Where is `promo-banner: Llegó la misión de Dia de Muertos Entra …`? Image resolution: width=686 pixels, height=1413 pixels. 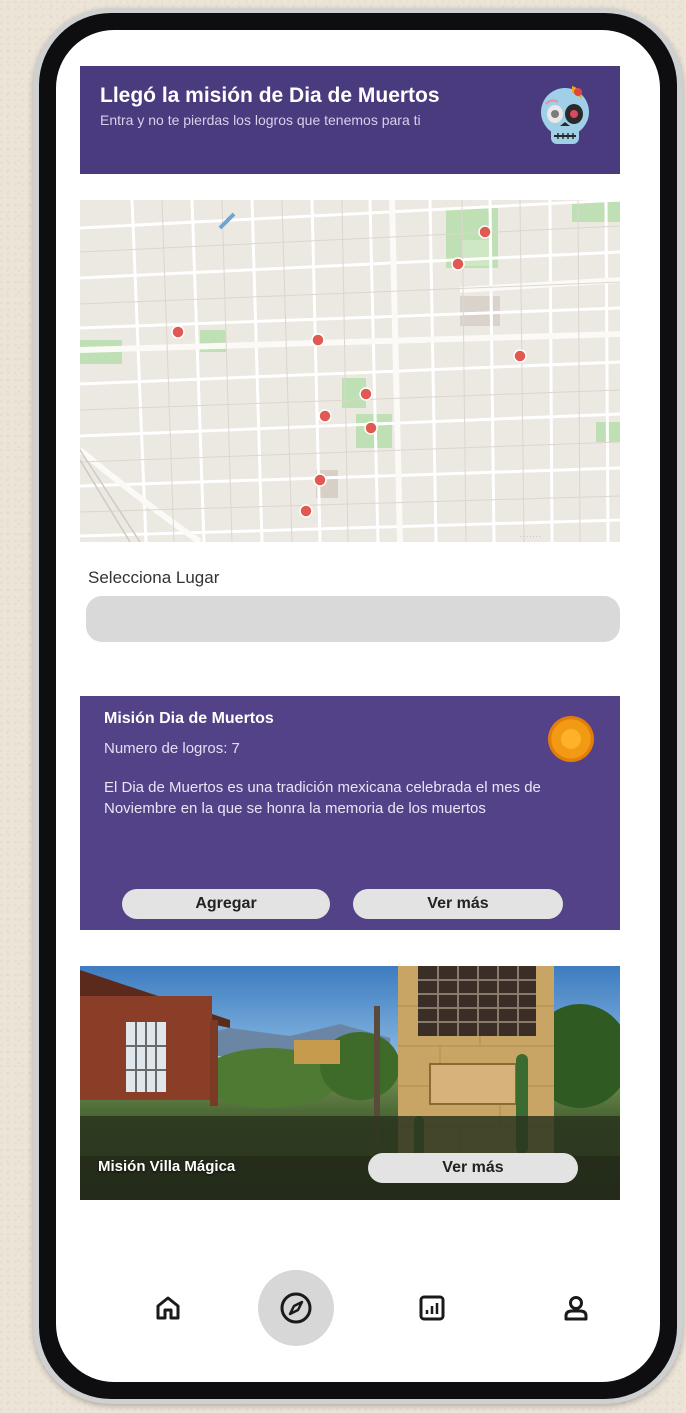 promo-banner: Llegó la misión de Dia de Muertos Entra … is located at coordinates (350, 120).